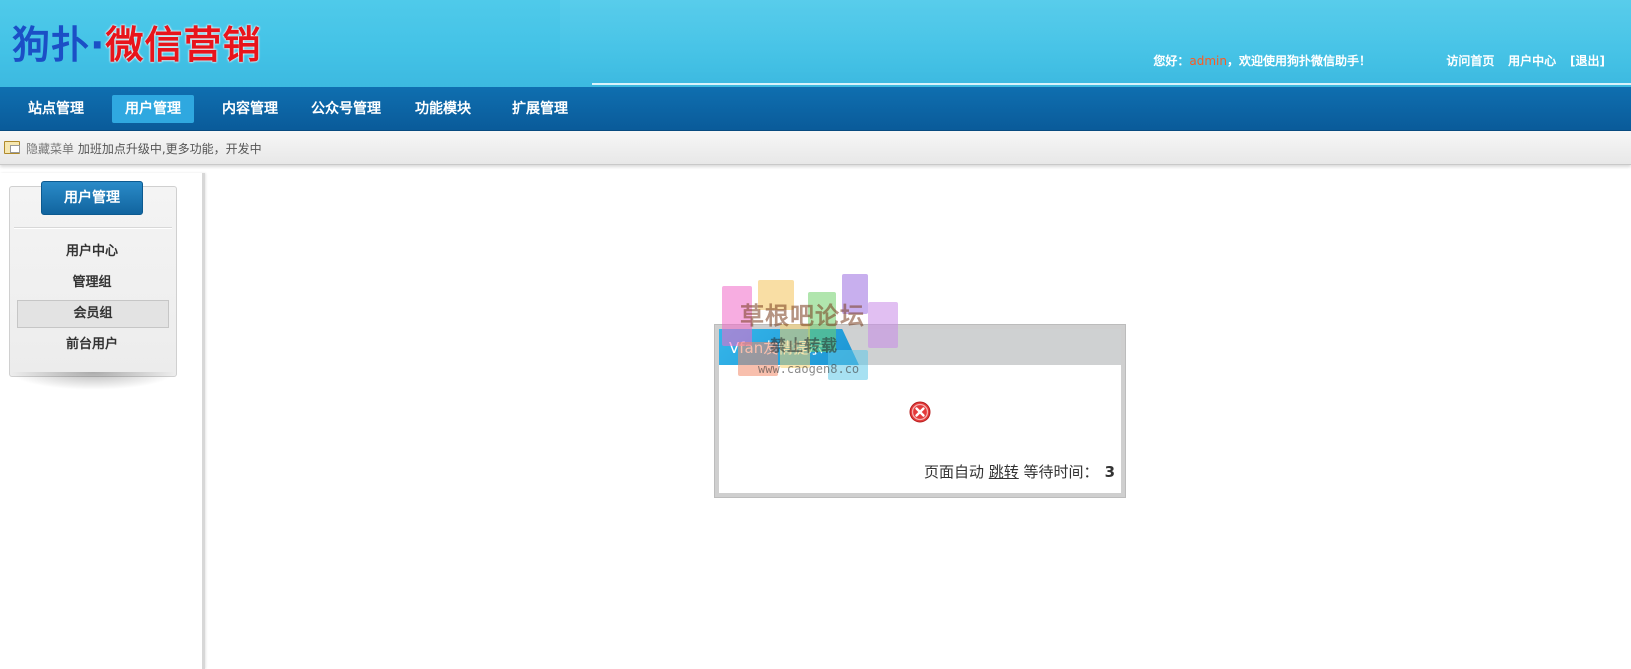  What do you see at coordinates (250, 109) in the screenshot?
I see `nav-content-management: 内容管理` at bounding box center [250, 109].